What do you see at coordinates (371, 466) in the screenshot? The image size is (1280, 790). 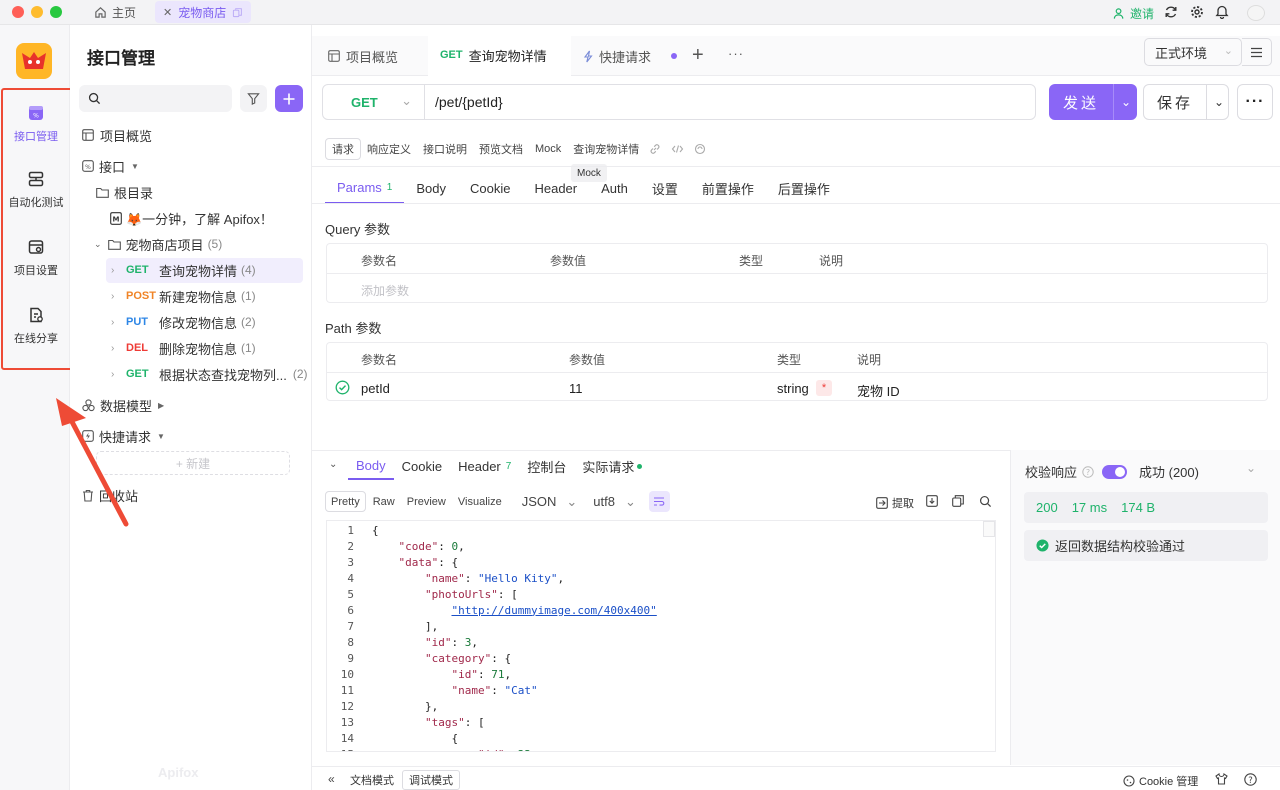 I see `tab-response-body: Body` at bounding box center [371, 466].